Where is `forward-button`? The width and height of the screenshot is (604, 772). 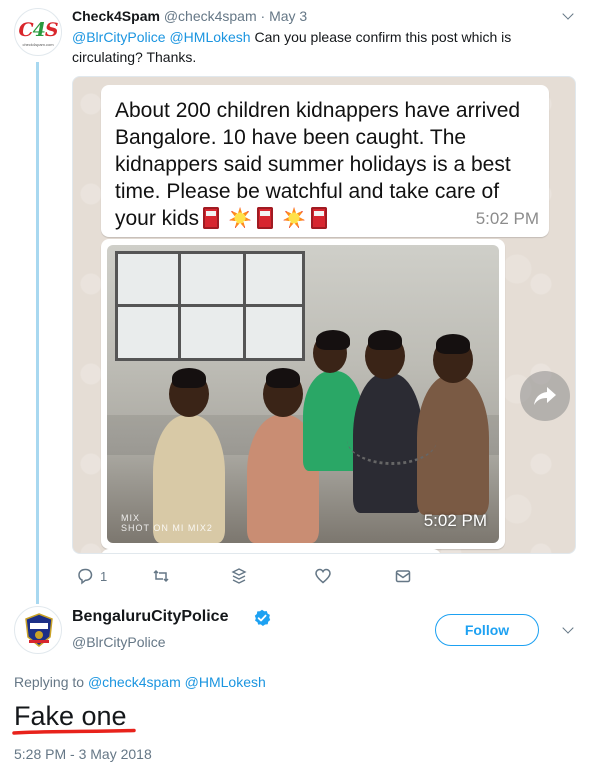 forward-button is located at coordinates (545, 396).